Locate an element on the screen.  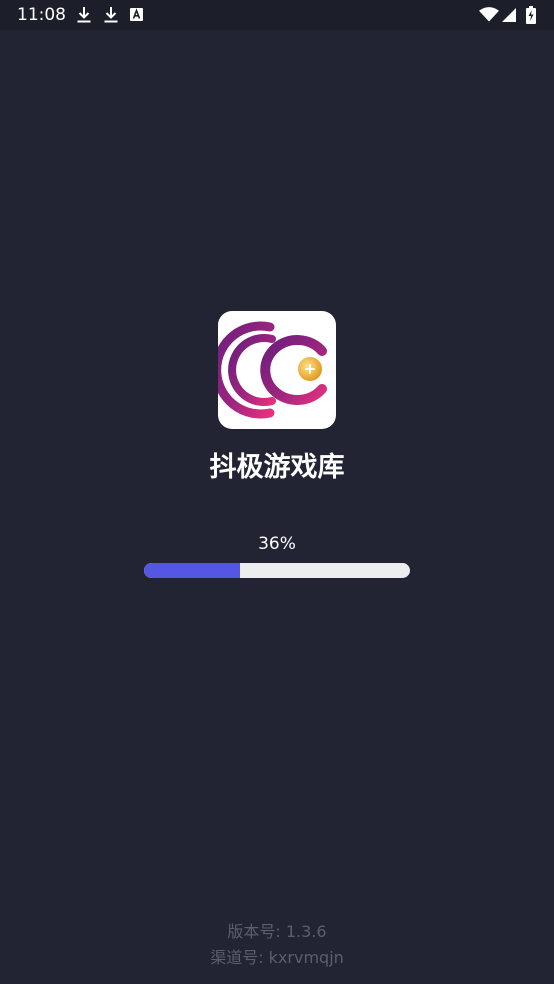
app-logo-icon is located at coordinates (277, 370).